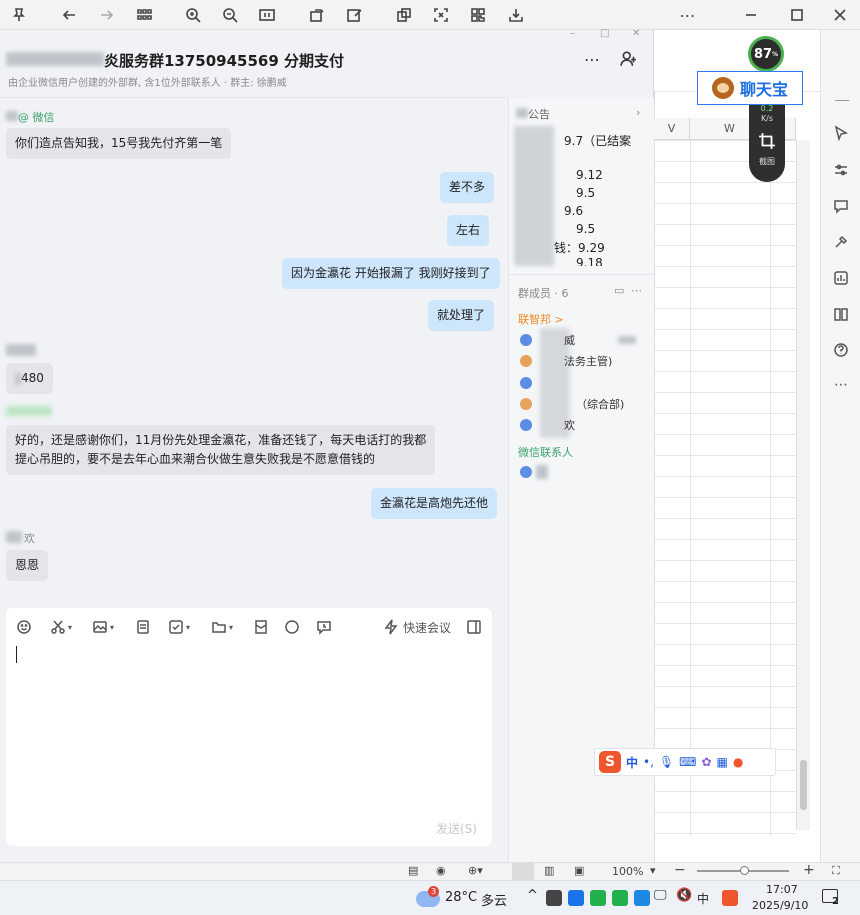 The height and width of the screenshot is (915, 860). What do you see at coordinates (638, 112) in the screenshot?
I see `chevron-right-icon: ›` at bounding box center [638, 112].